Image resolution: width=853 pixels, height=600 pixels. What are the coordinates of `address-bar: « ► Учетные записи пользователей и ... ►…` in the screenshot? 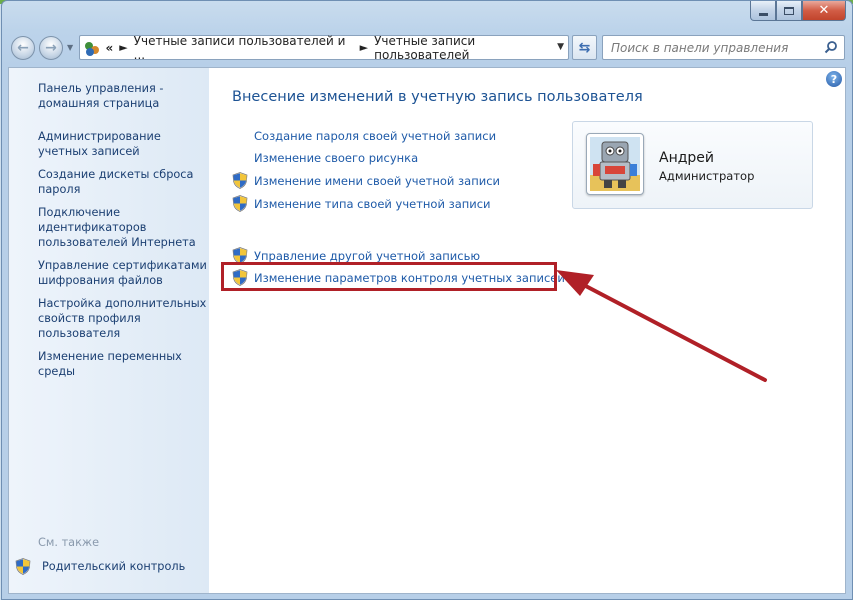 It's located at (324, 48).